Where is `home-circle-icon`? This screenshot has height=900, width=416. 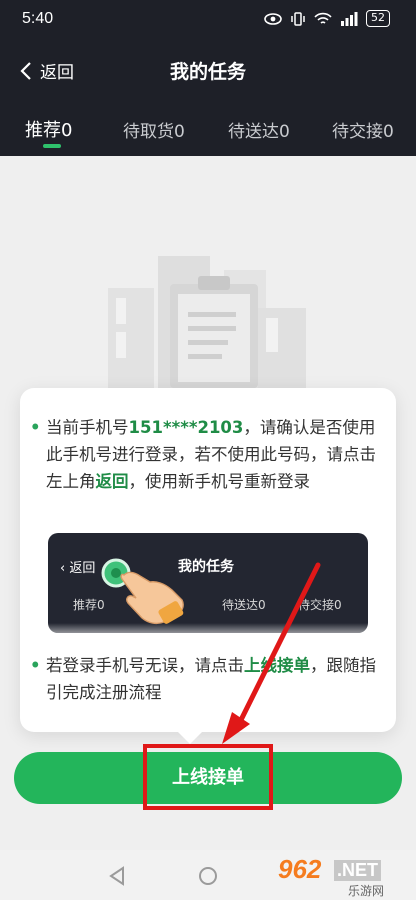
home-circle-icon is located at coordinates (208, 876).